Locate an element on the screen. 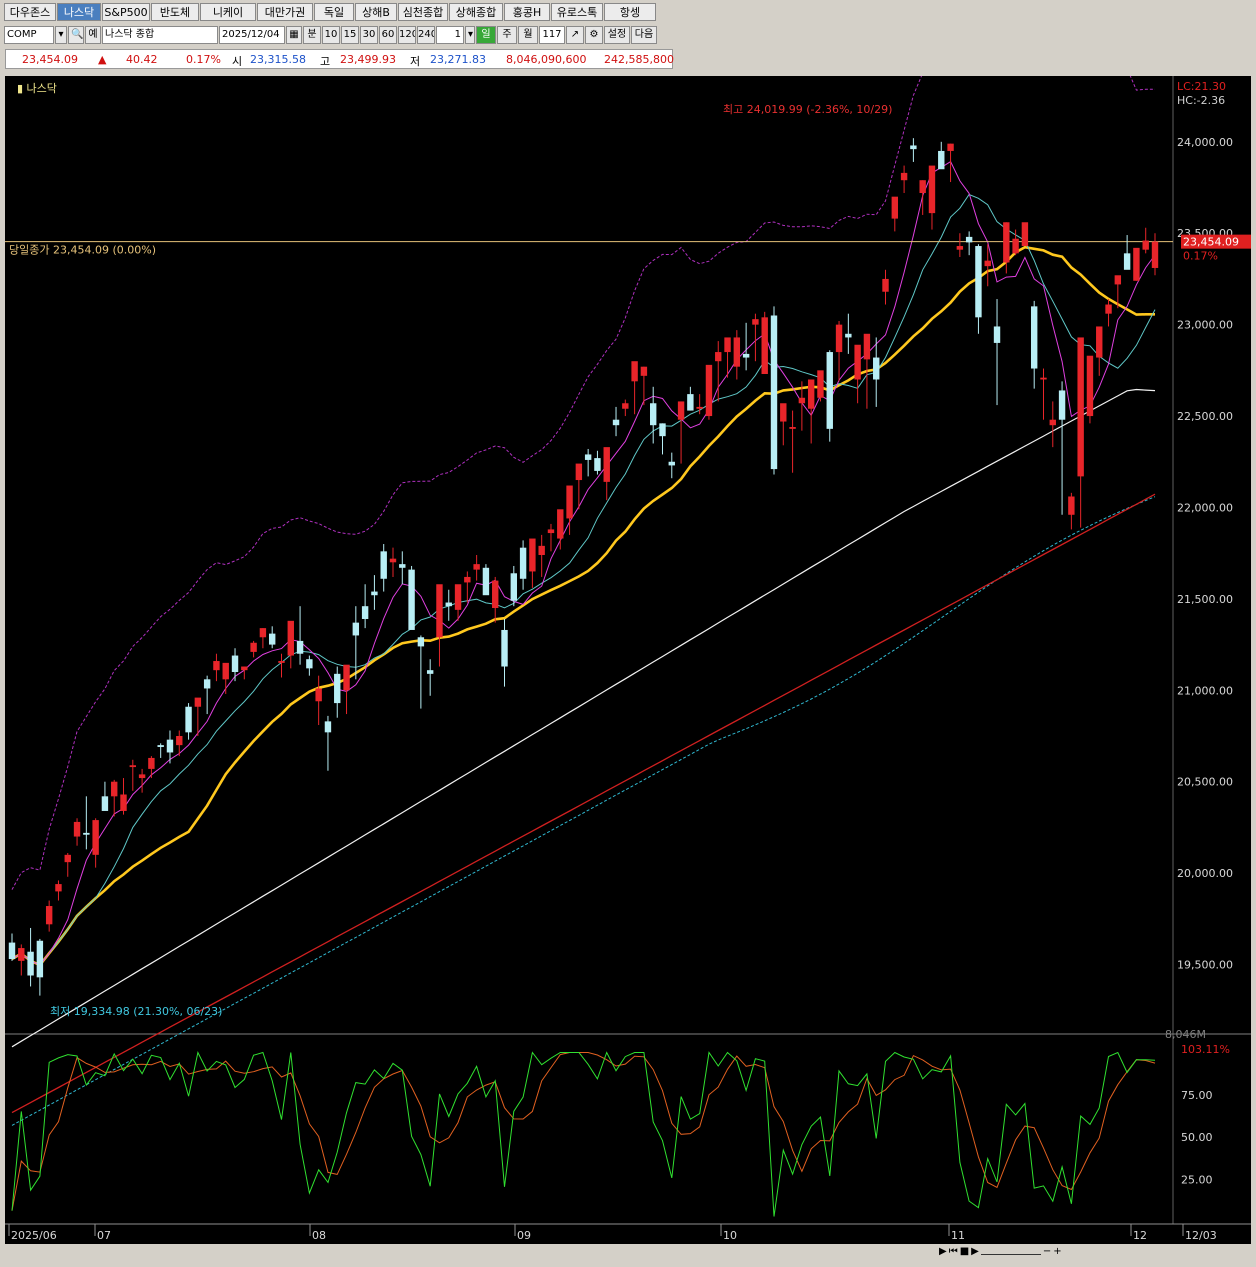 This screenshot has width=1256, height=1267. zoom-slider is located at coordinates (1010, 1250).